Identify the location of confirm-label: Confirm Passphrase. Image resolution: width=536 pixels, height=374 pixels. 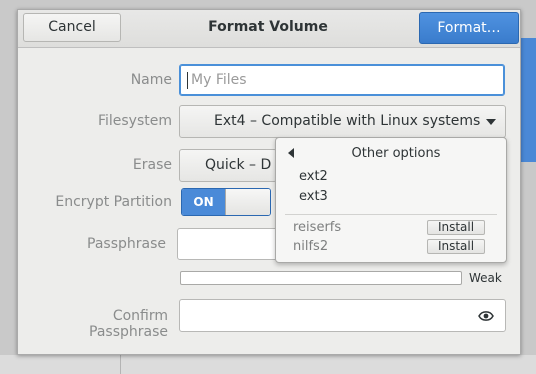
(128, 324).